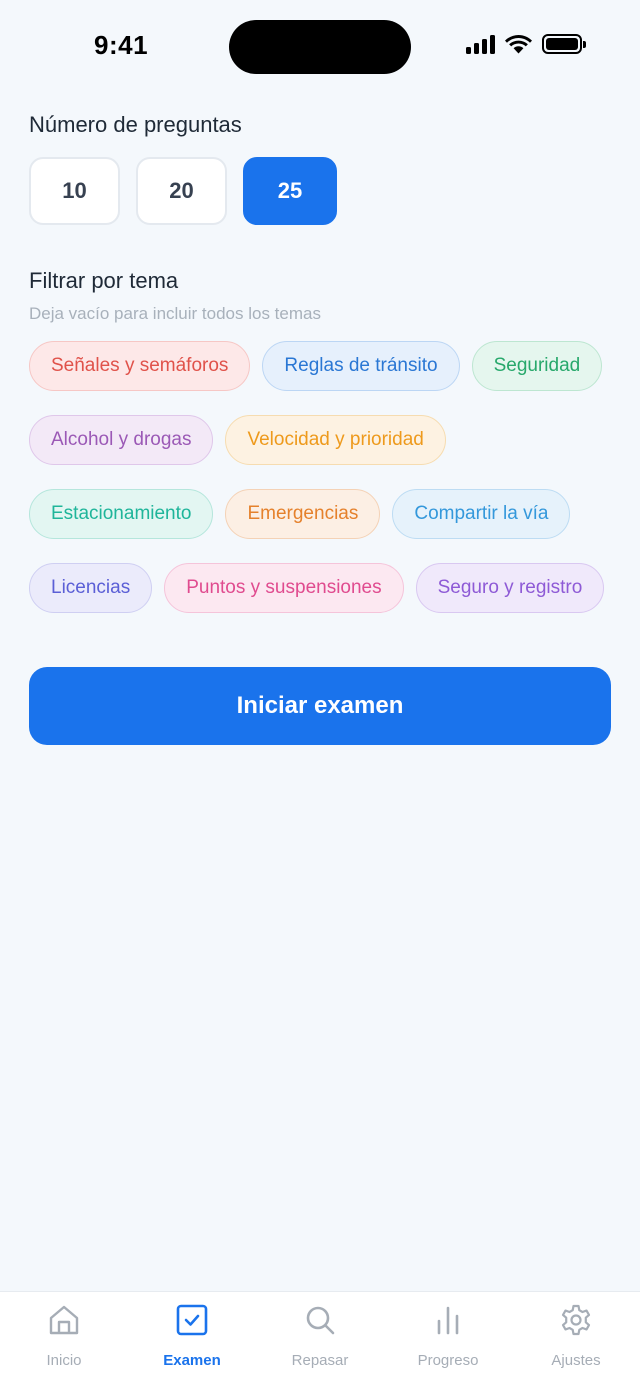  Describe the element at coordinates (448, 1360) in the screenshot. I see `tab-label: Progreso` at that location.